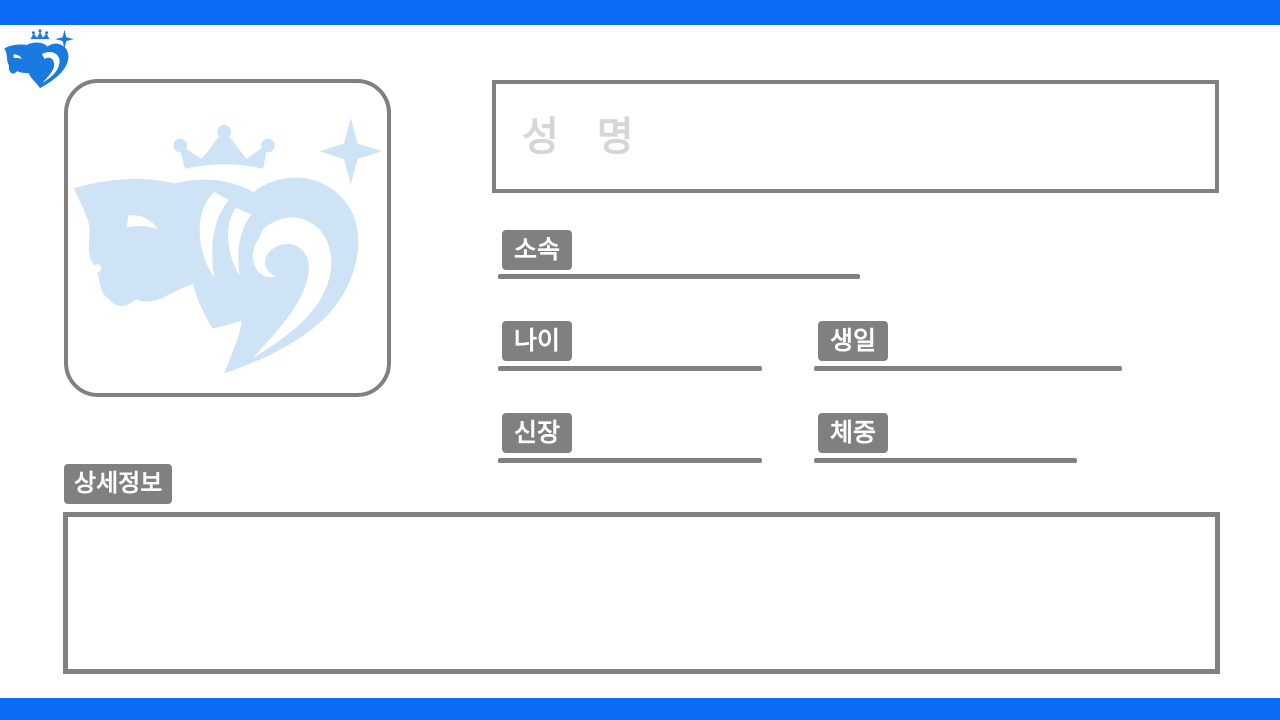 The width and height of the screenshot is (1280, 720). What do you see at coordinates (853, 433) in the screenshot?
I see `weight-label: 체중` at bounding box center [853, 433].